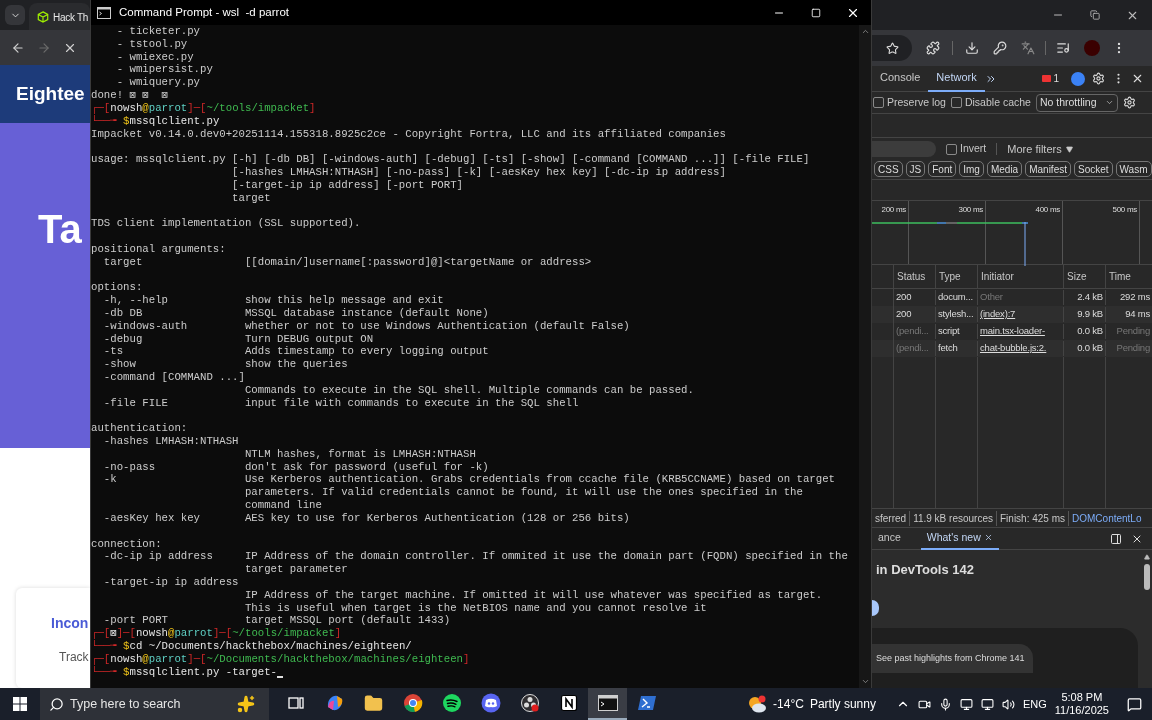 This screenshot has width=1152, height=720. I want to click on address-bar, so click(892, 48).